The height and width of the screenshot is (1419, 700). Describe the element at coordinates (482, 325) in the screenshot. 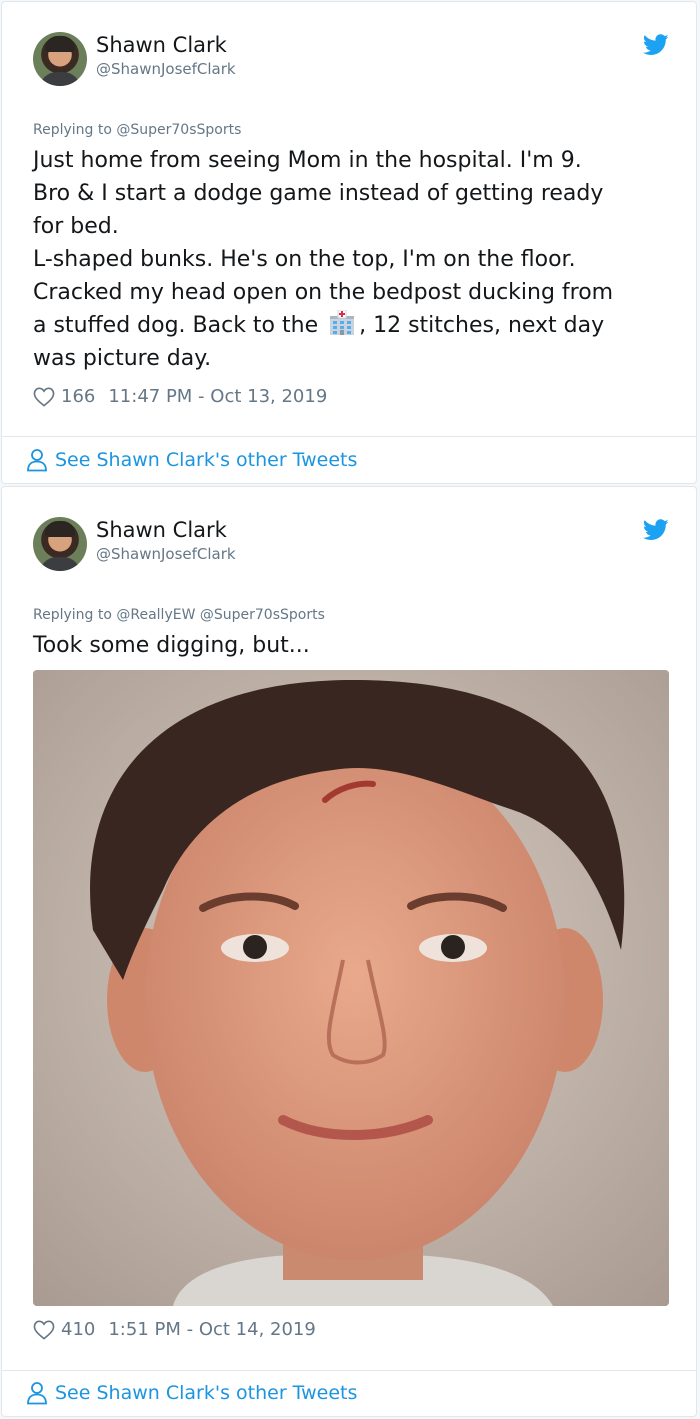

I see `tweet-text-fragment: , 12 stitches, next day` at that location.